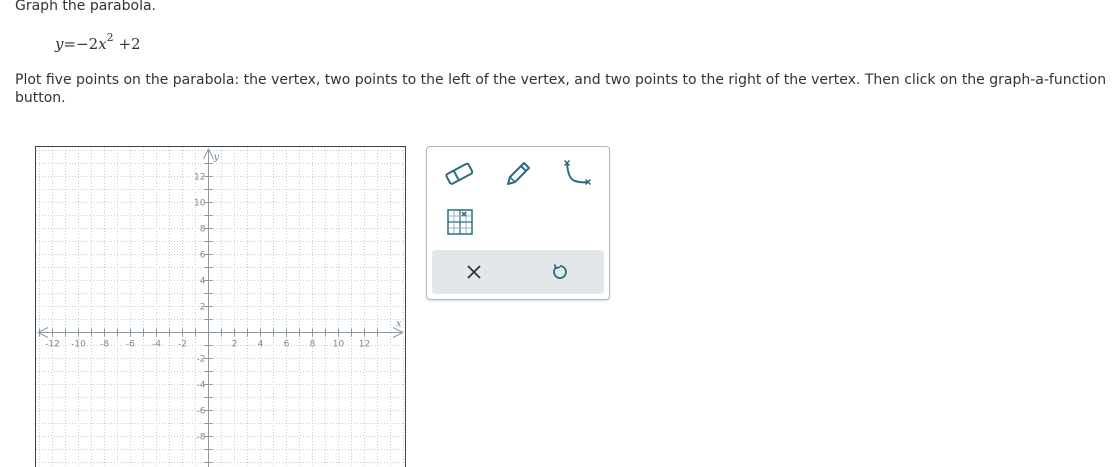 The image size is (1119, 467). I want to click on parabola-tool, so click(576, 174).